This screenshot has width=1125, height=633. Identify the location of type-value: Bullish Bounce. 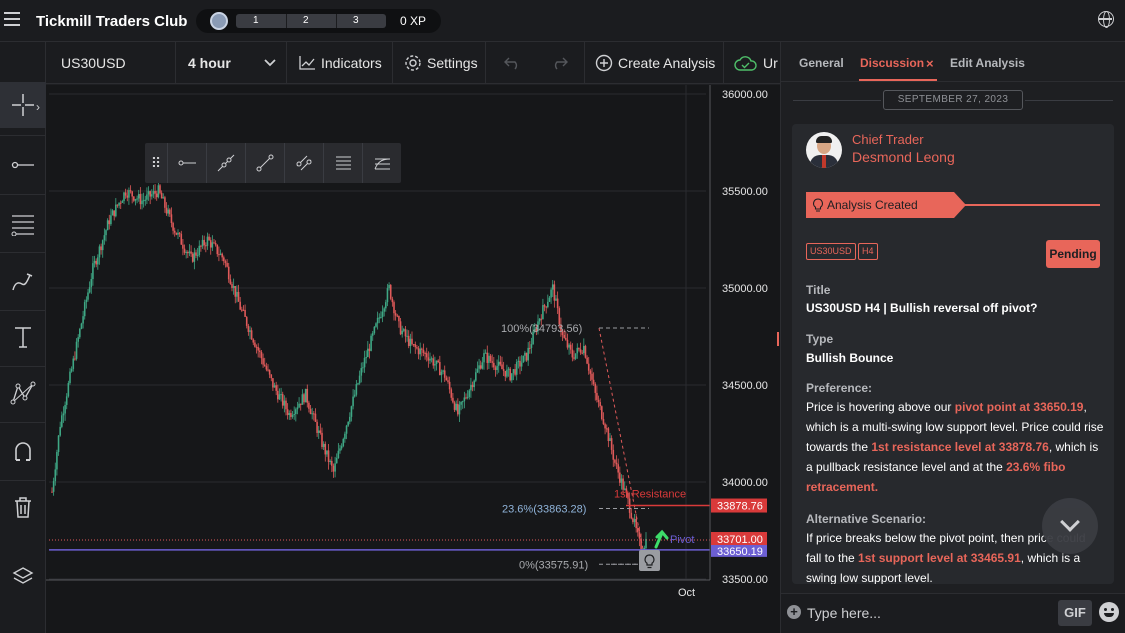
(850, 358).